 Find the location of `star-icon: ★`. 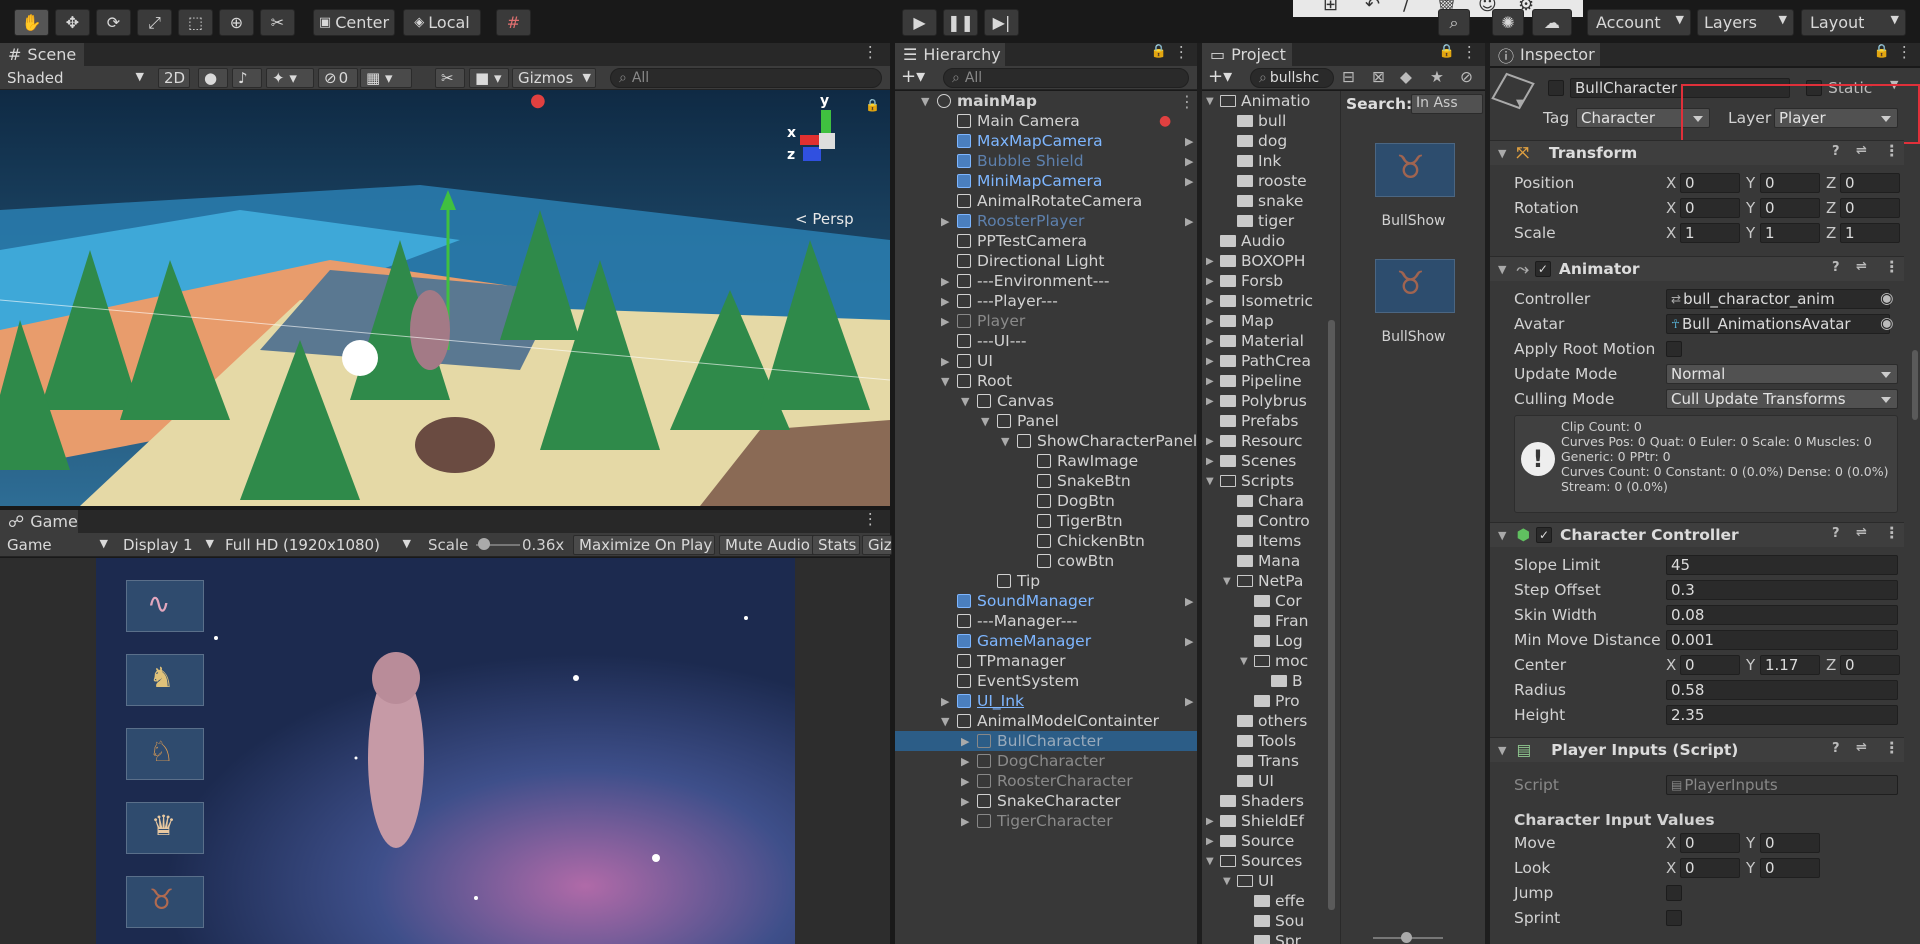

star-icon: ★ is located at coordinates (1437, 77).